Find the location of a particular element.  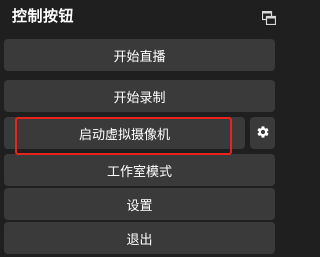

start-recording-button: 开始录制 is located at coordinates (139, 96).